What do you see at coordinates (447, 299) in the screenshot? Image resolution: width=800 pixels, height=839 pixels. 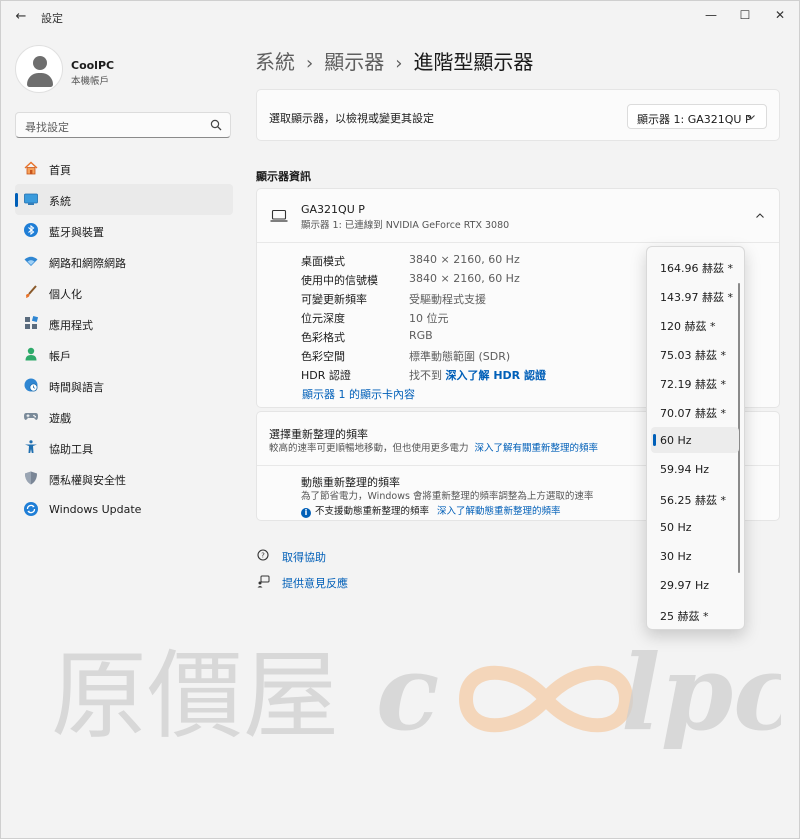 I see `info-value: 受驅動程式支援` at bounding box center [447, 299].